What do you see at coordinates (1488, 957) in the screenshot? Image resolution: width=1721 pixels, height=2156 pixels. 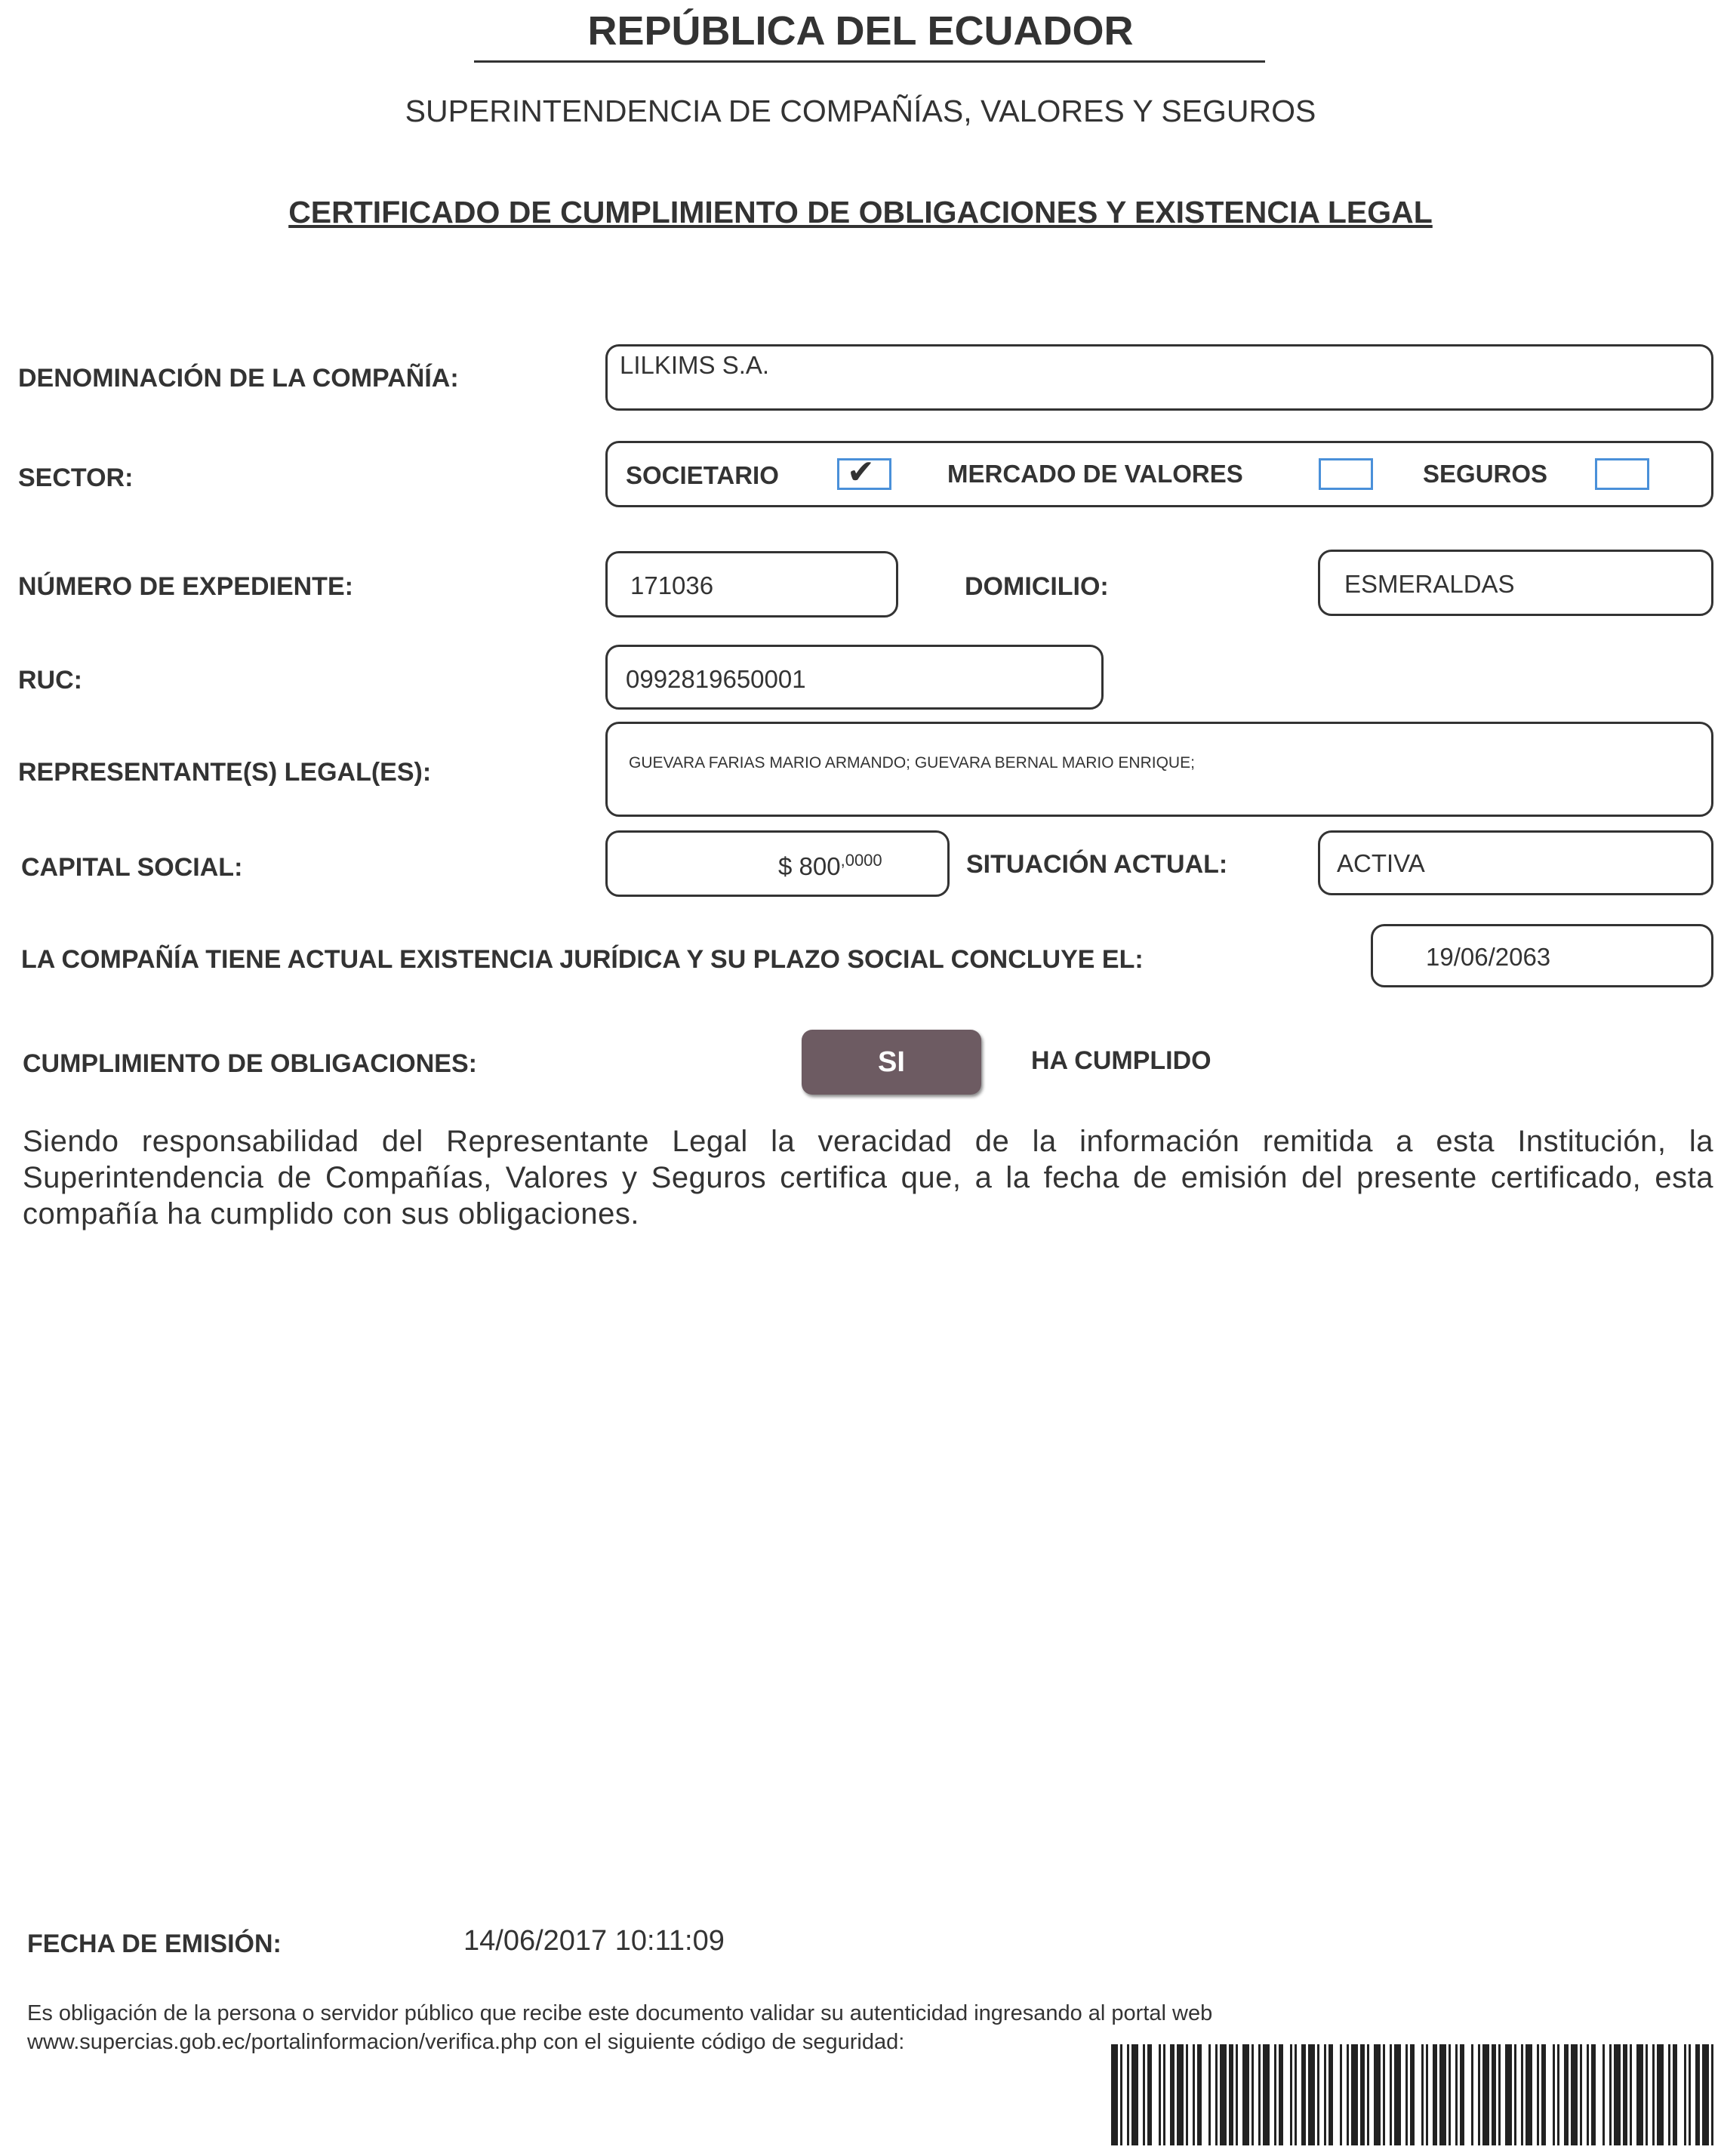 I see `term-value: 19/06/2063` at bounding box center [1488, 957].